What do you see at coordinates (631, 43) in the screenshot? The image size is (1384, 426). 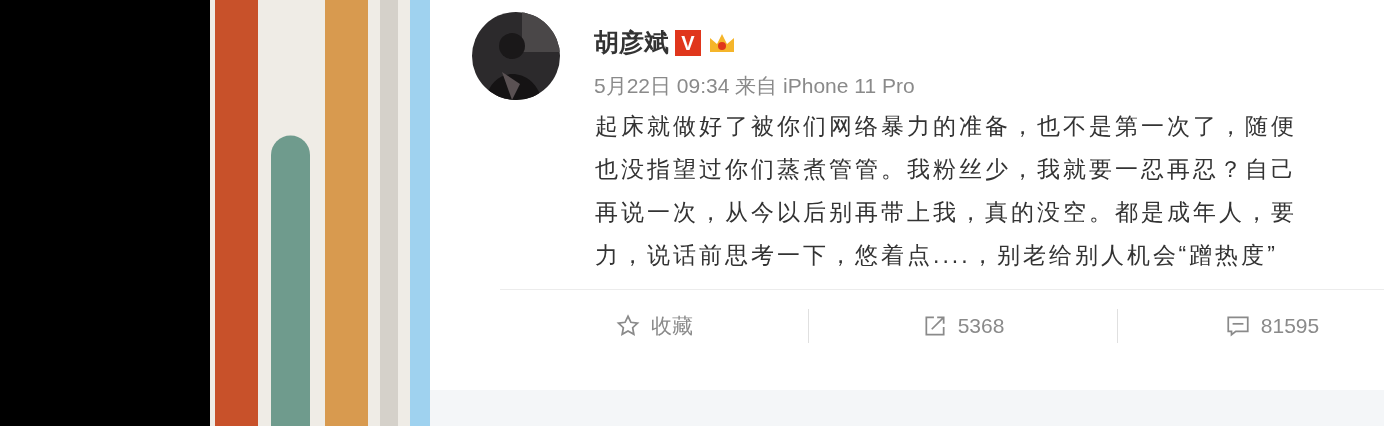 I see `author-name: 胡彦斌` at bounding box center [631, 43].